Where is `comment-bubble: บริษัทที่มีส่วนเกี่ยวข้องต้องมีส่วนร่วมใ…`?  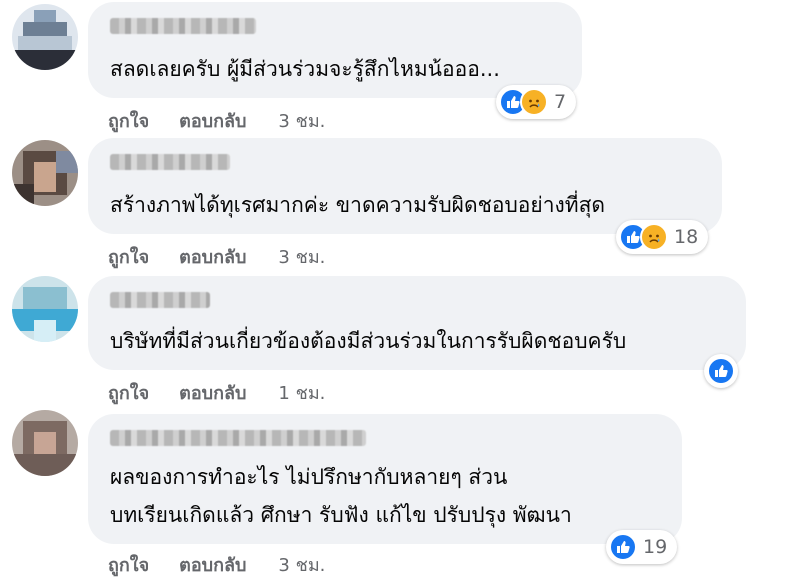
comment-bubble: บริษัทที่มีส่วนเกี่ยวข้องต้องมีส่วนร่วมใ… is located at coordinates (417, 323).